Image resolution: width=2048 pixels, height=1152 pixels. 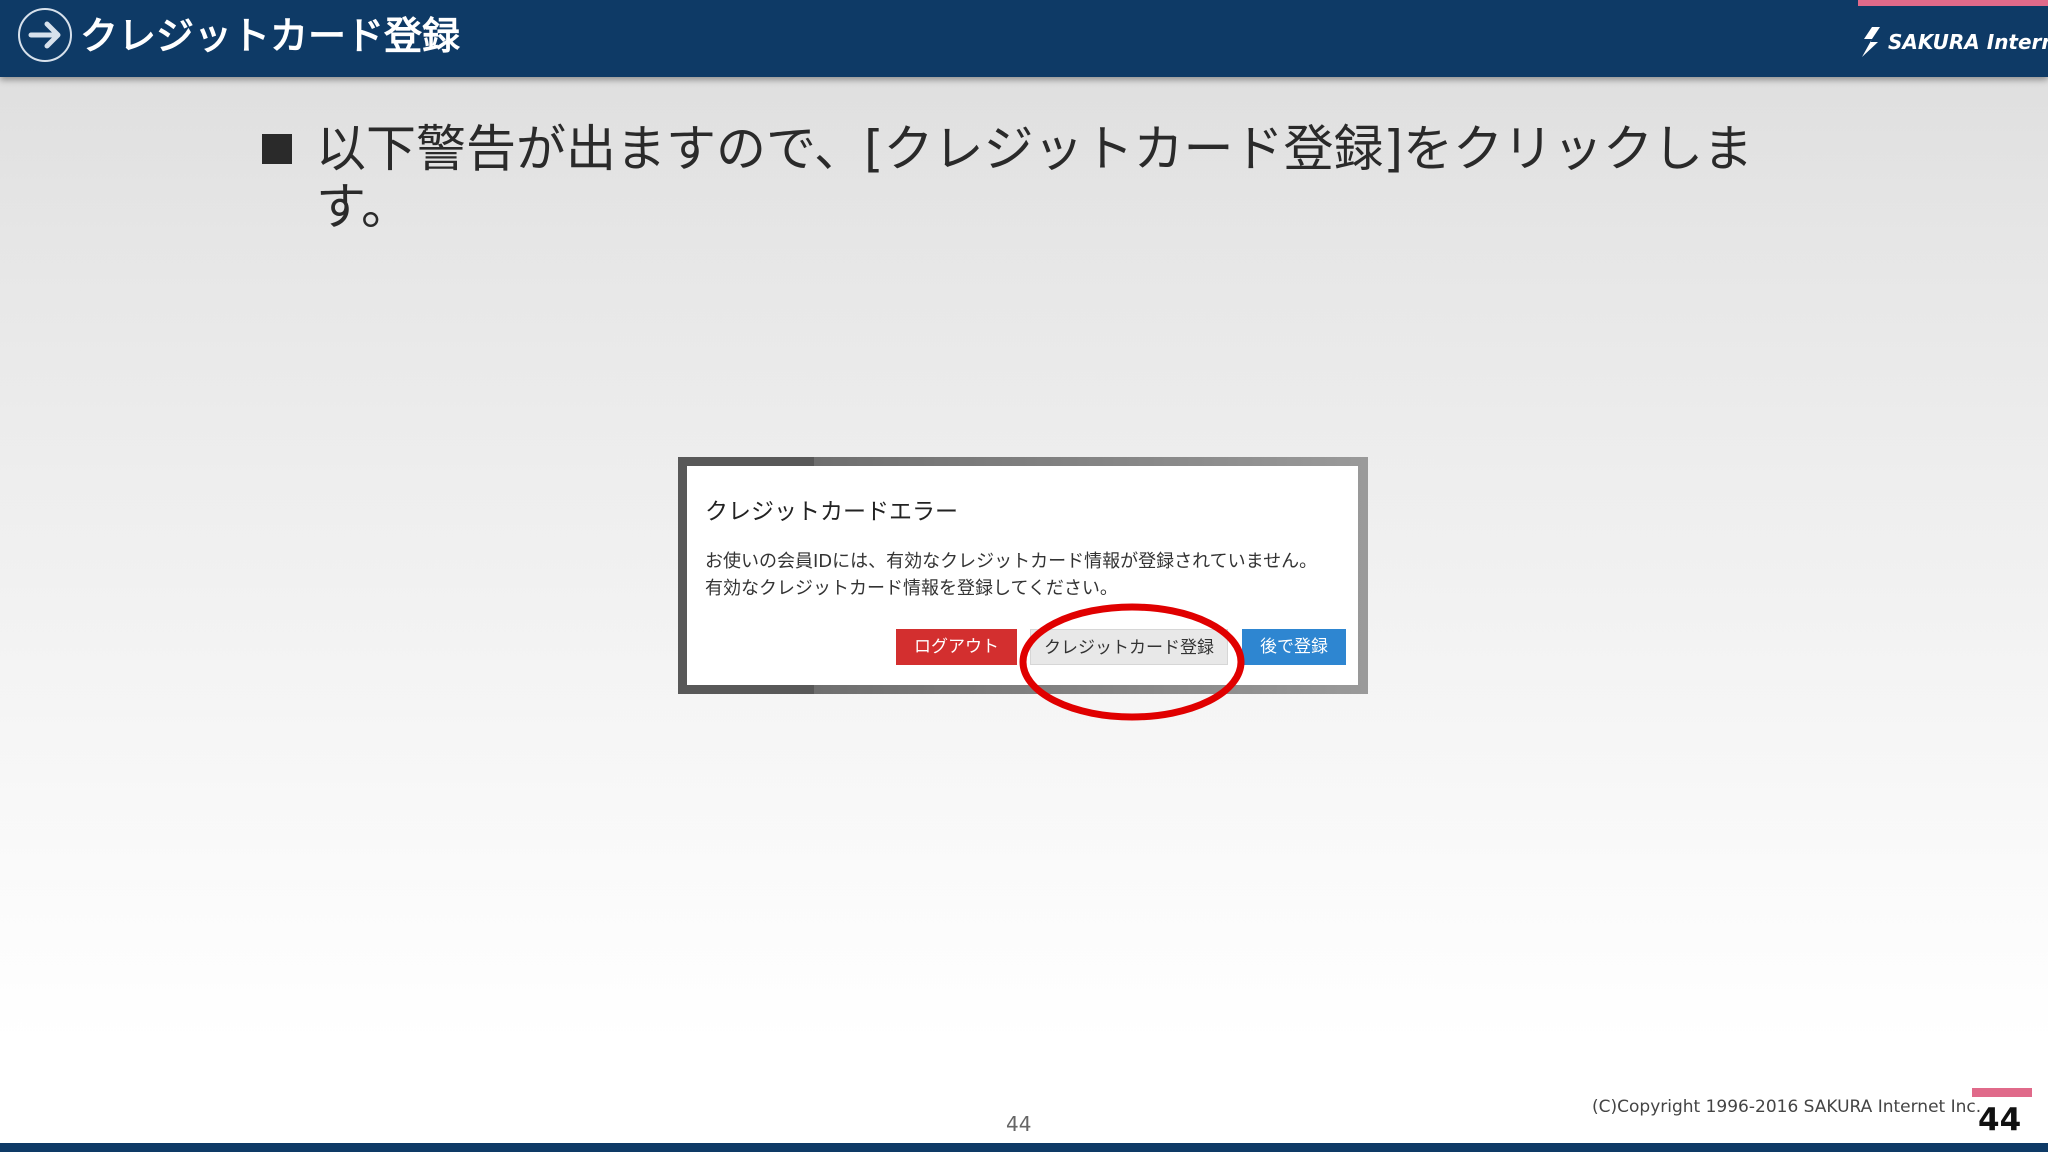 I want to click on page-number-center: 44, so click(x=1019, y=1124).